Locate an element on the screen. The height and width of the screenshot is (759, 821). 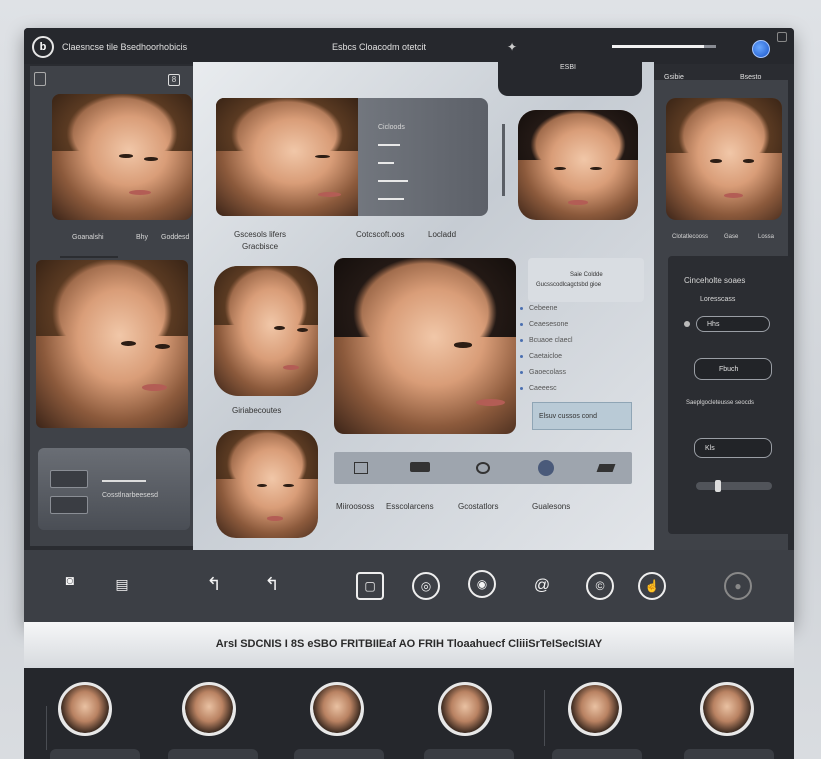
caption-left: Gscesols lifers is located at coordinates (260, 234).